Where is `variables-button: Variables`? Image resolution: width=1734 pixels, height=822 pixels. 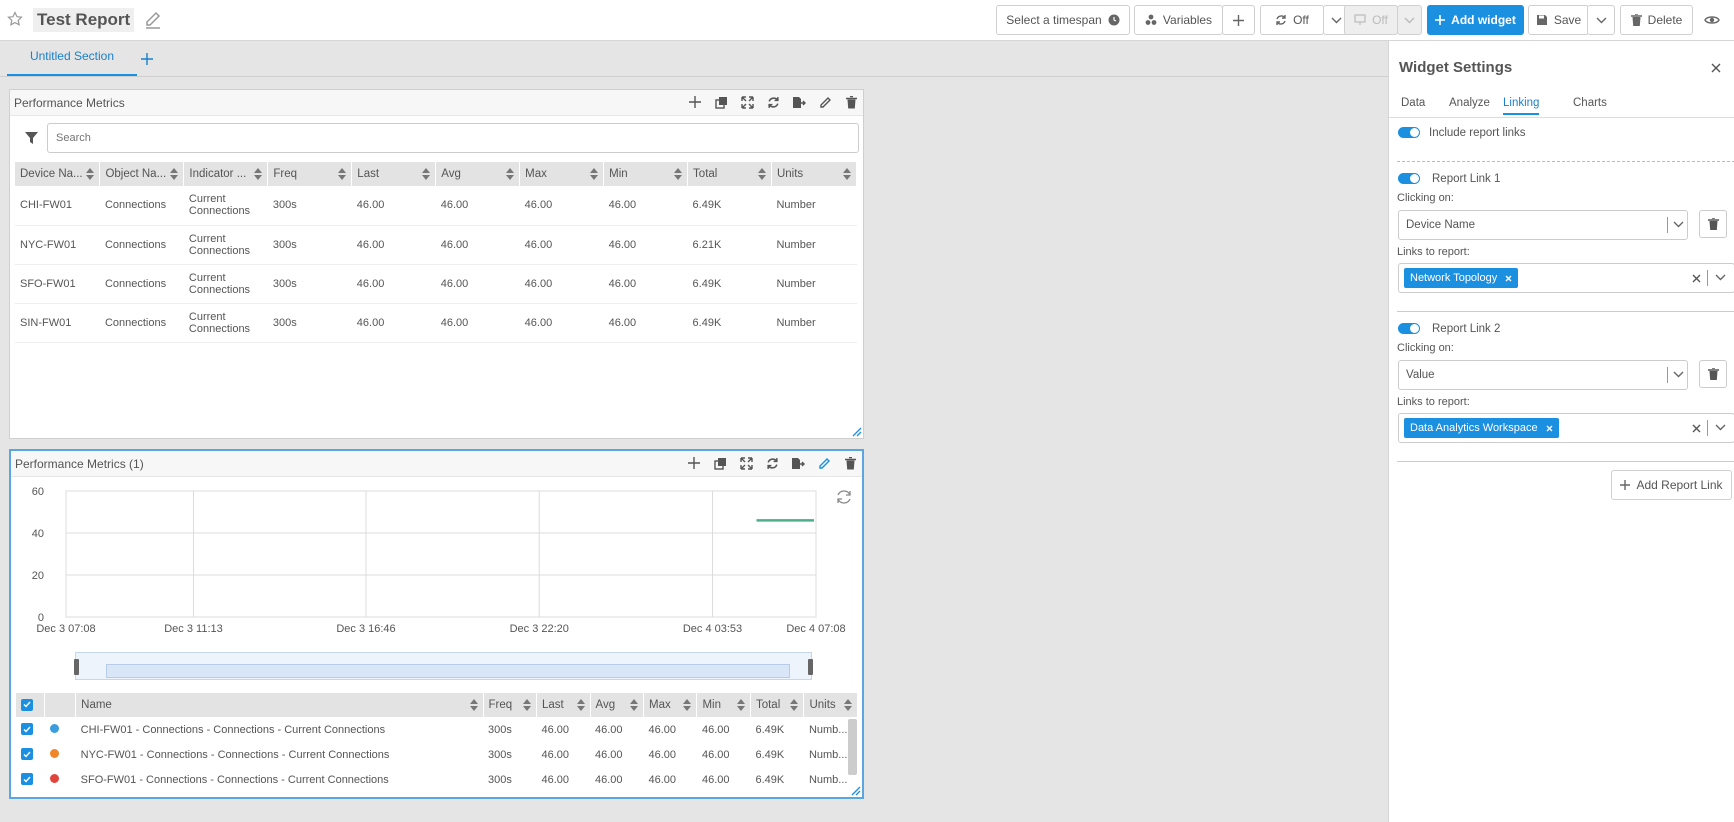
variables-button: Variables is located at coordinates (1178, 20).